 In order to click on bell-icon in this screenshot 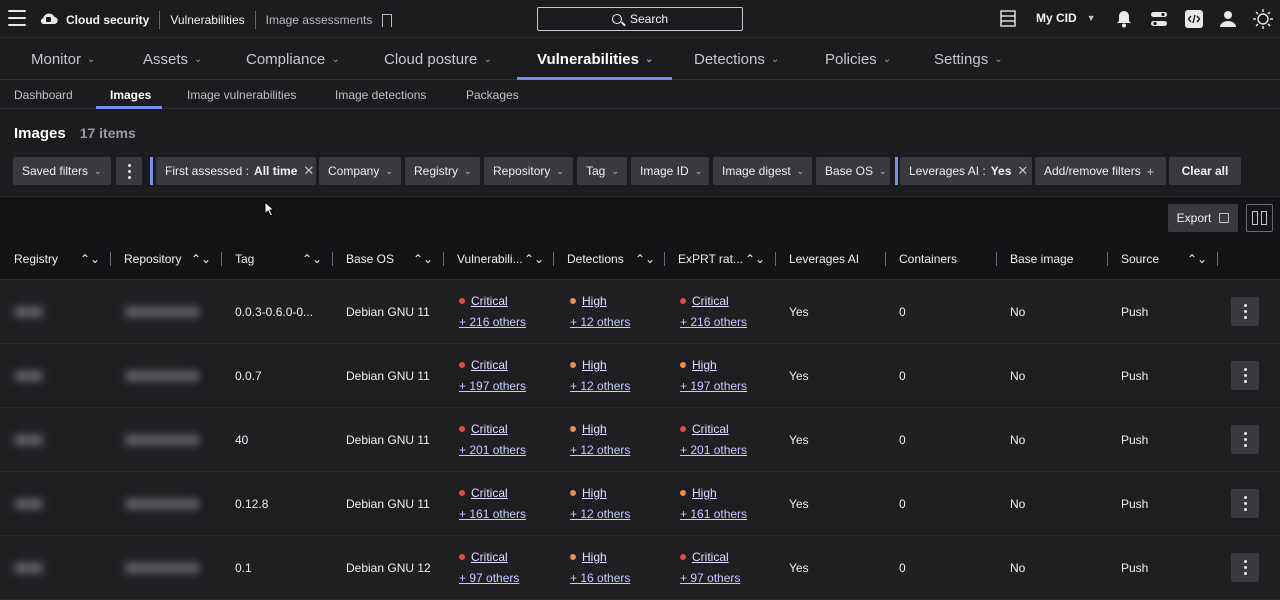, I will do `click(1124, 19)`.